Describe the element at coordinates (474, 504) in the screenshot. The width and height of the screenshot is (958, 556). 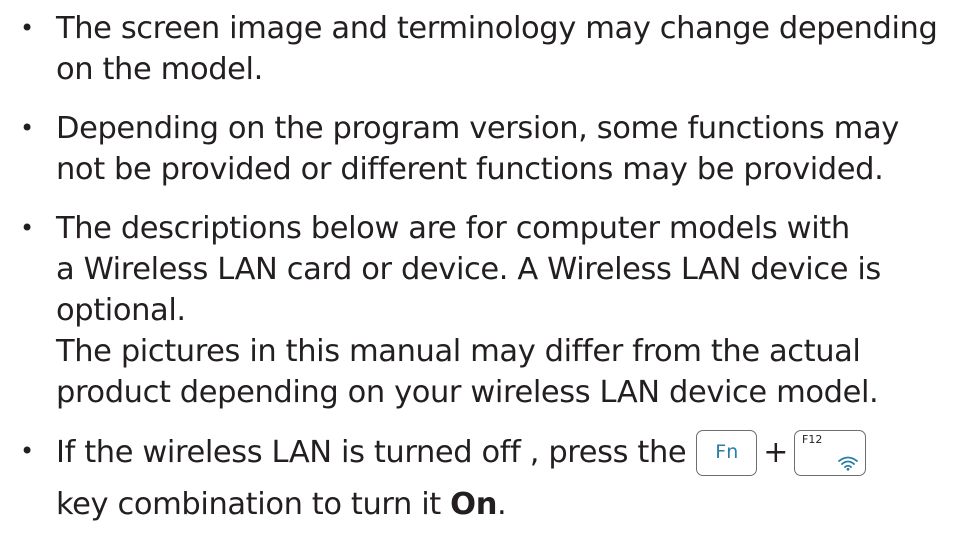
I see `emphasis-on: On` at that location.